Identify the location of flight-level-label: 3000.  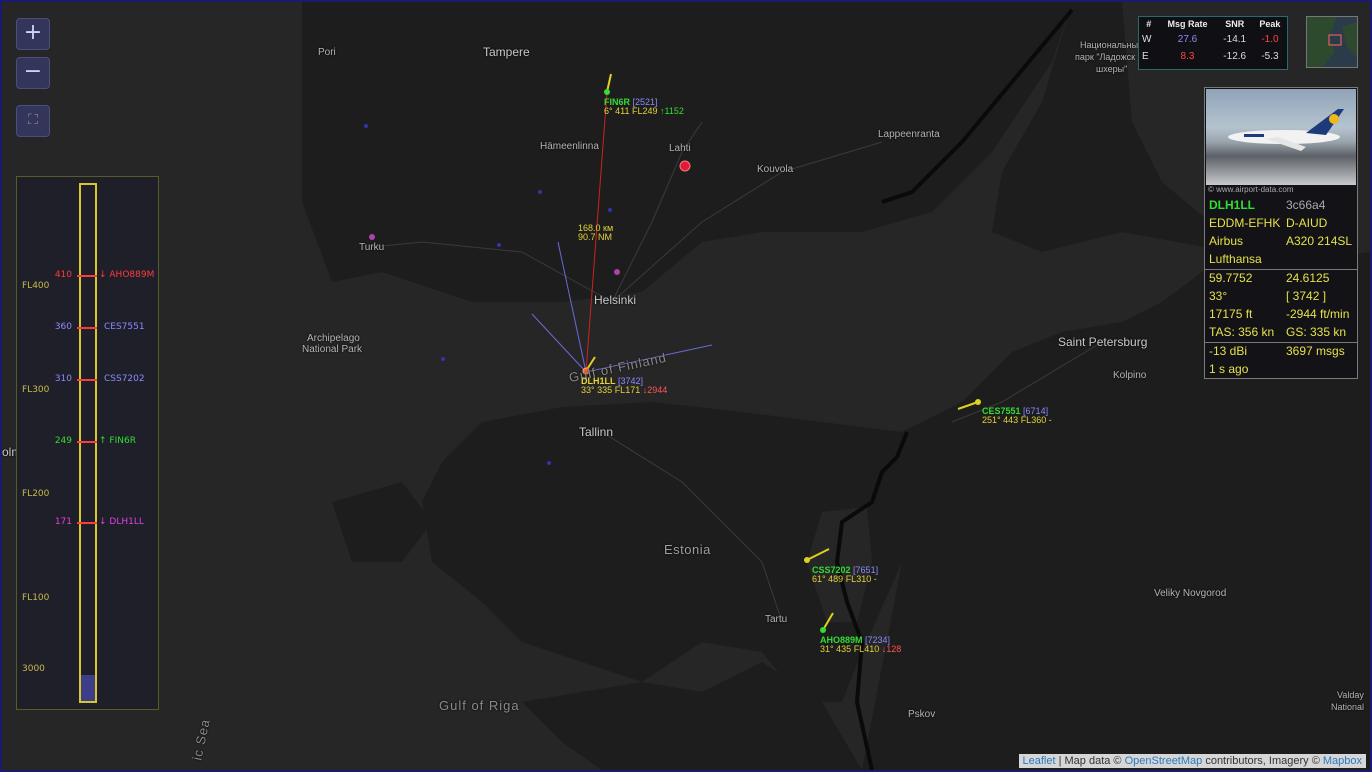
(33, 669).